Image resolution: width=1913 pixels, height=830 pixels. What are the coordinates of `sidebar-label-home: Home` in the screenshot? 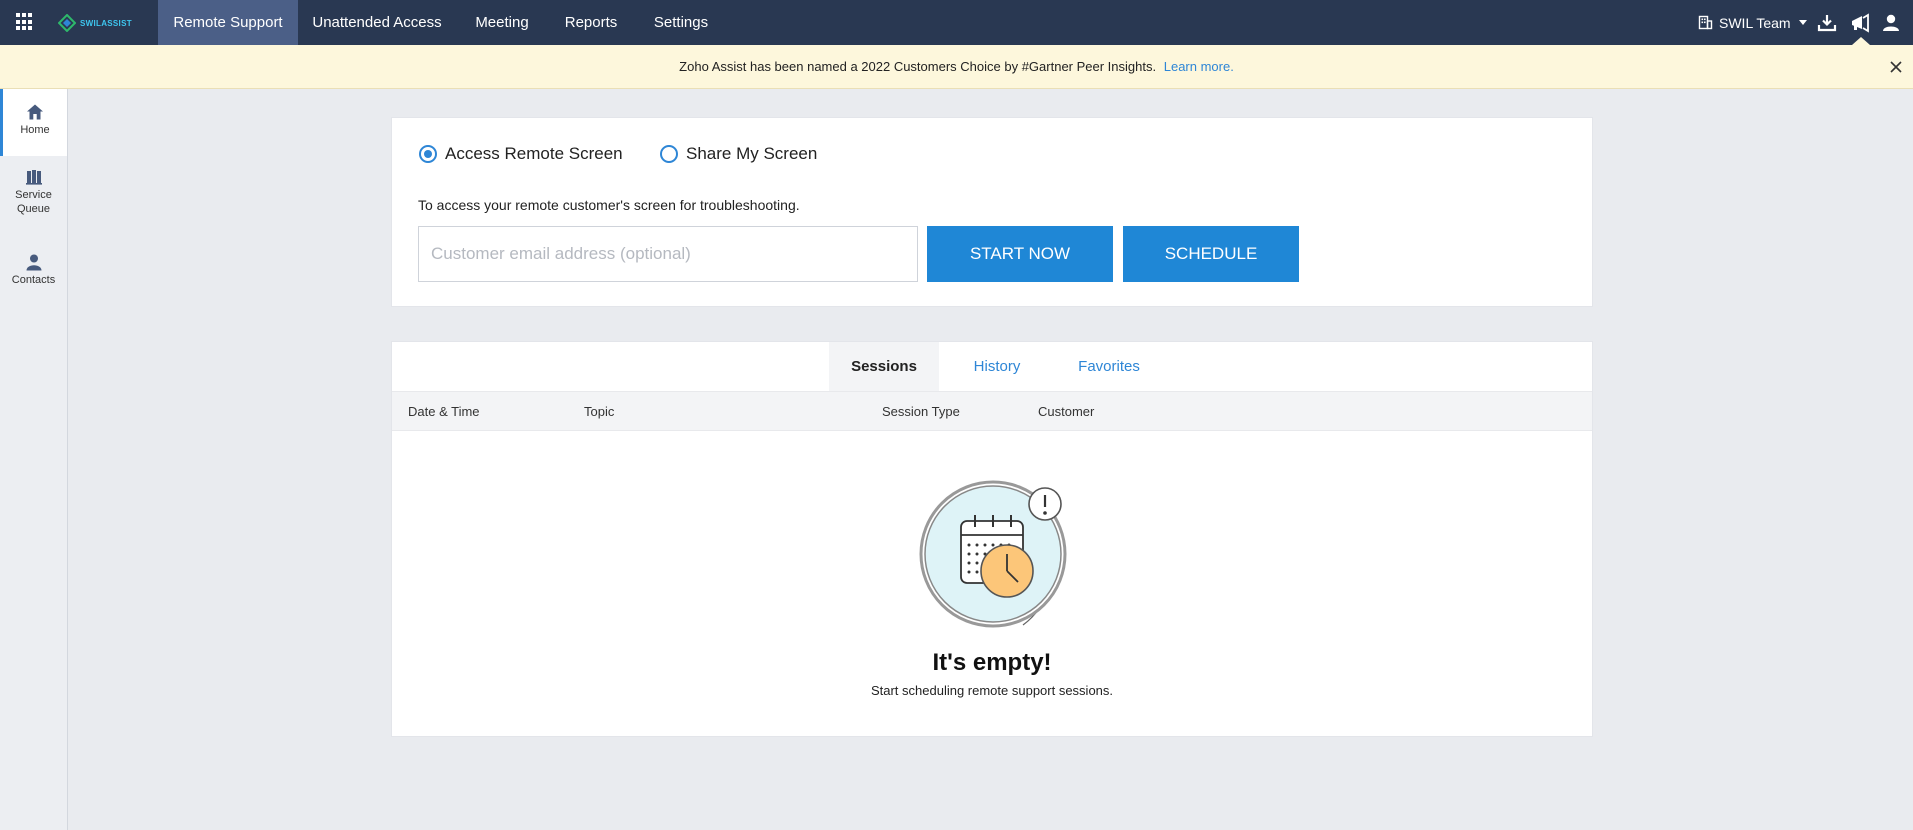 It's located at (35, 130).